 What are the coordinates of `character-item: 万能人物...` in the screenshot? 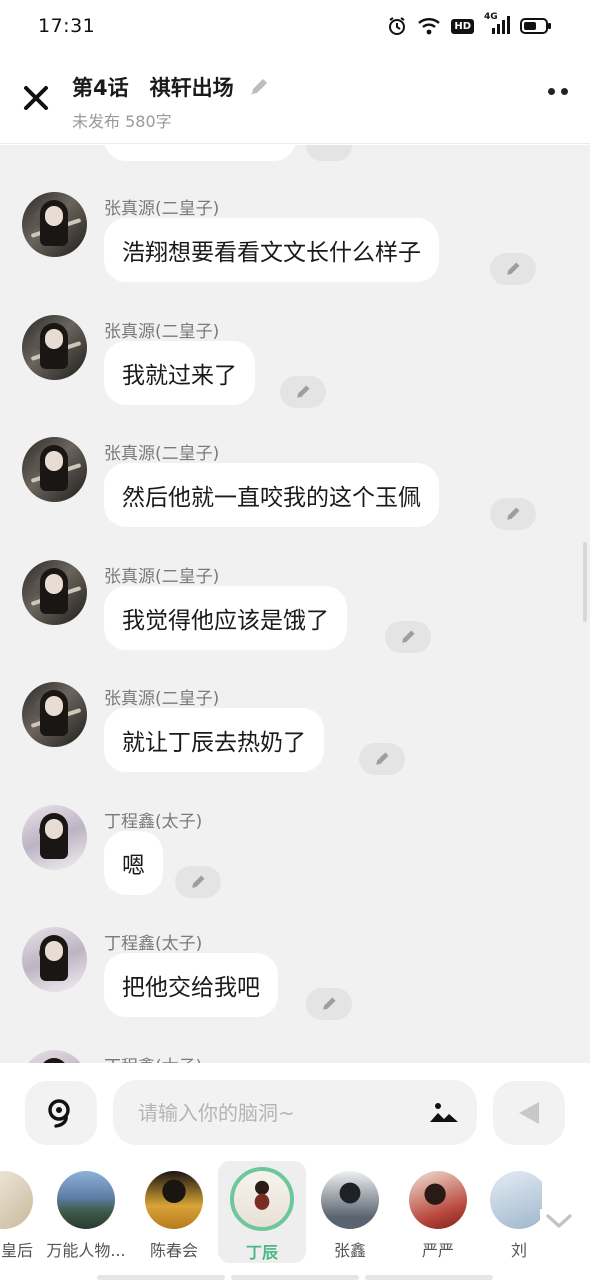 It's located at (86, 1212).